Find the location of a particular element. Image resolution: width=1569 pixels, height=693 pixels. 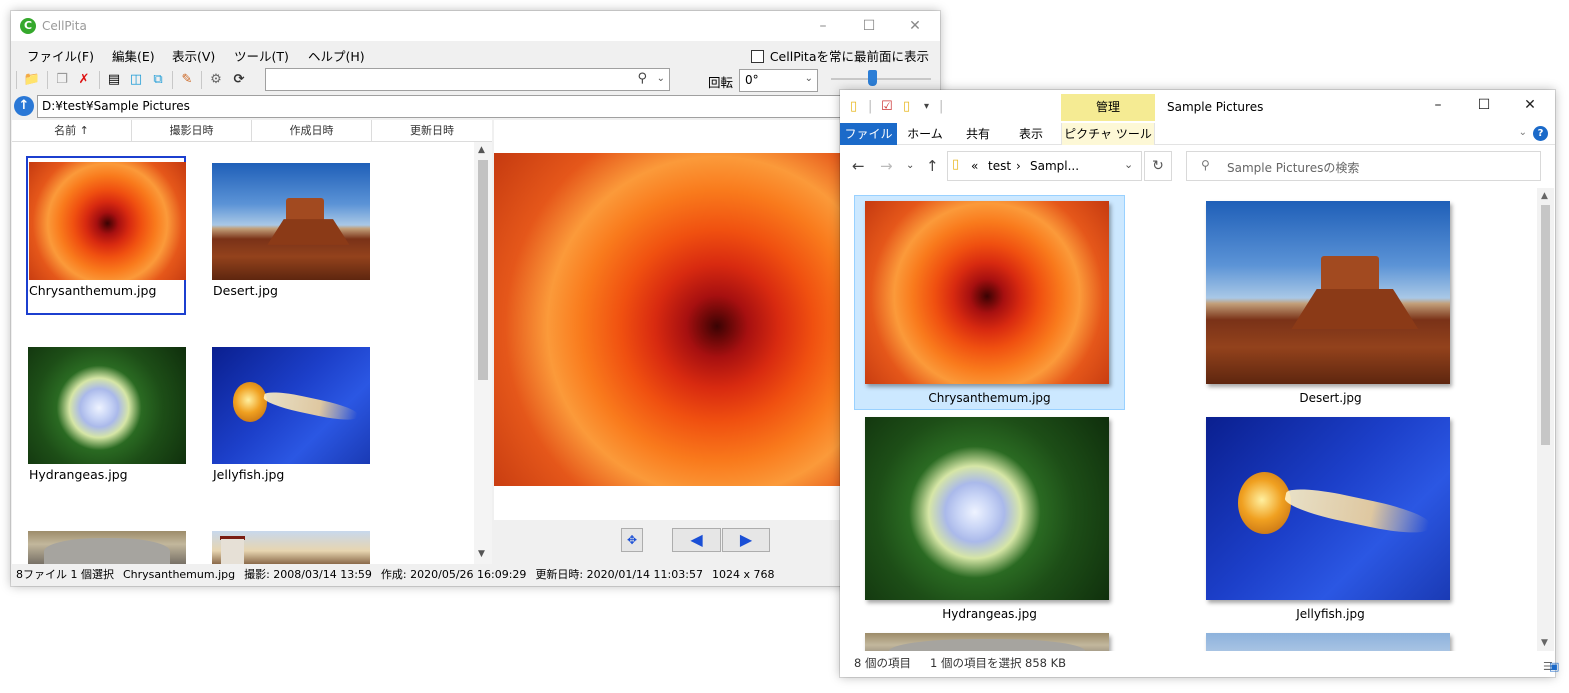

path-combo: ⚲ ⌄ is located at coordinates (467, 79).